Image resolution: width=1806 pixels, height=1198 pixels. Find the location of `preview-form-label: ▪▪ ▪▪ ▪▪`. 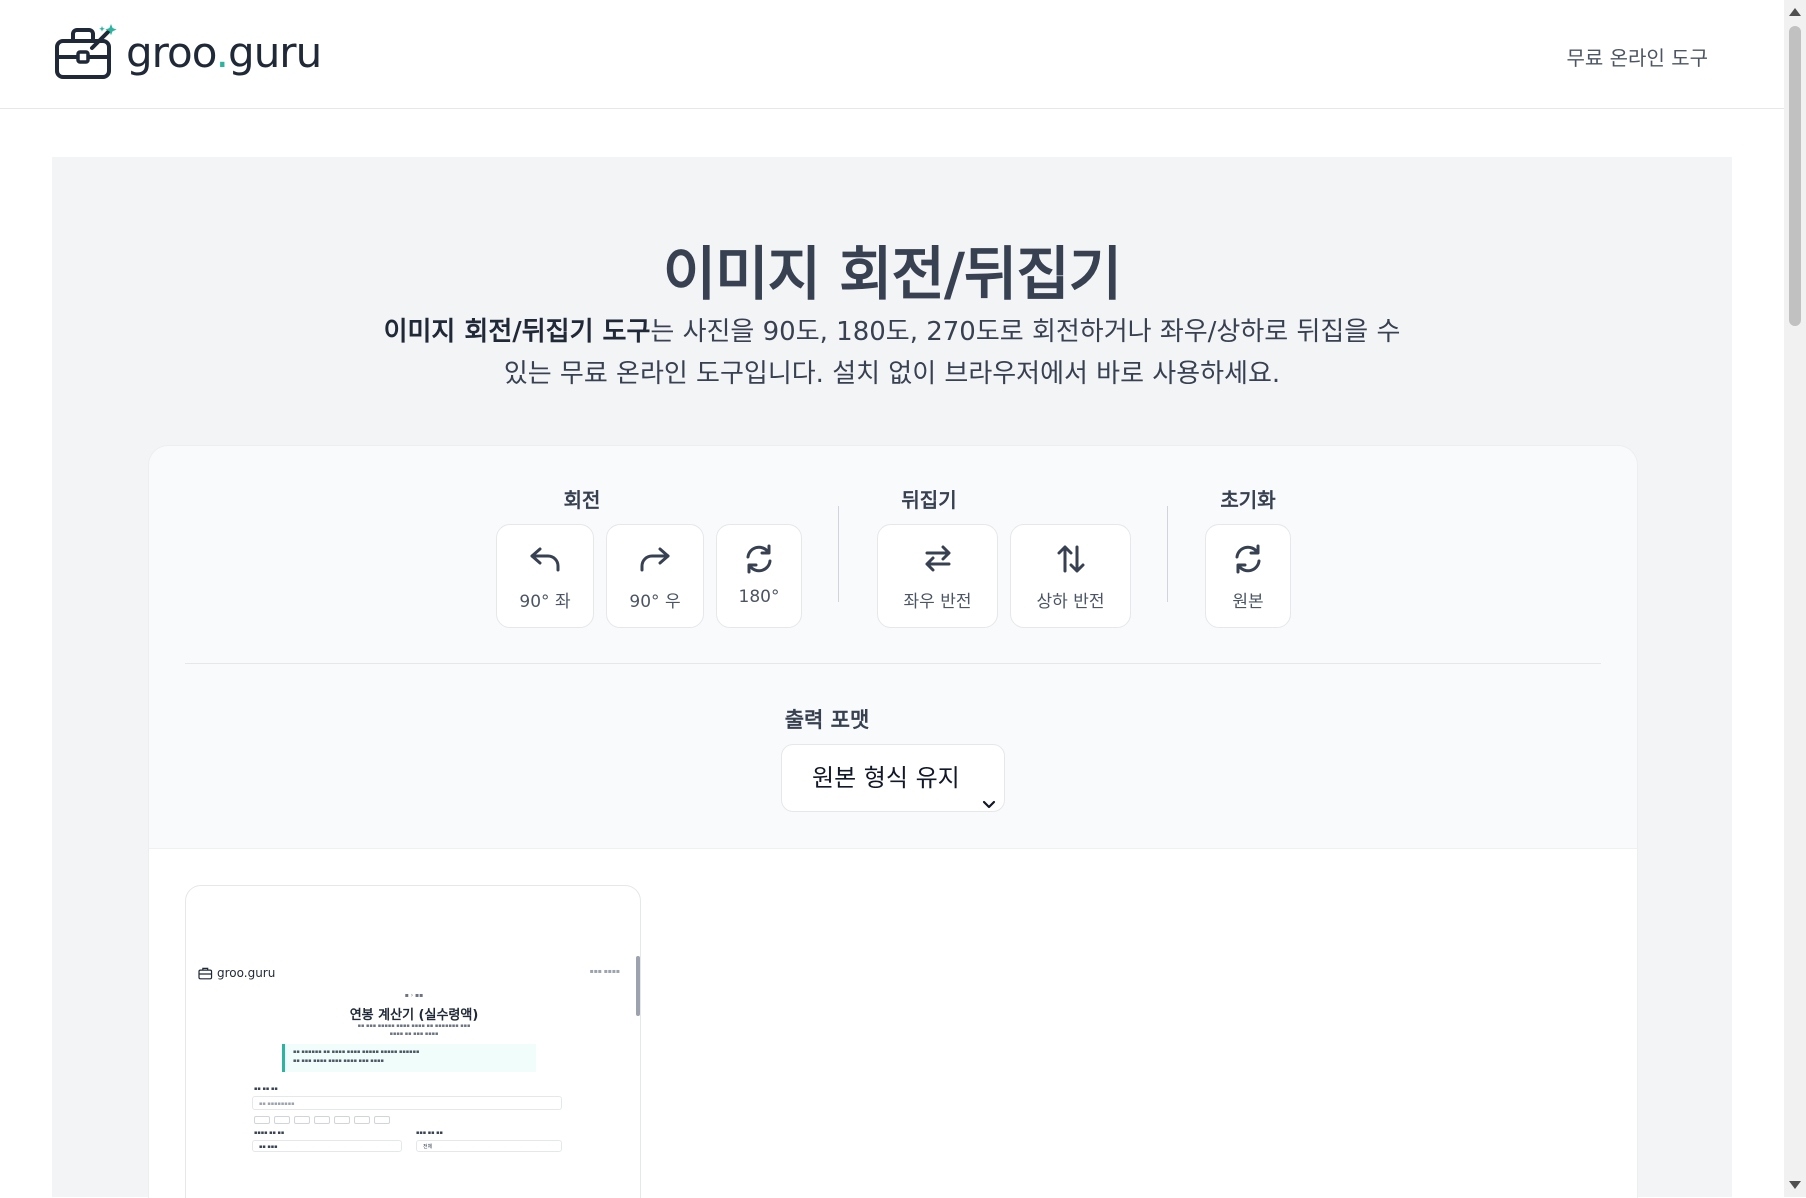

preview-form-label: ▪▪ ▪▪ ▪▪ is located at coordinates (266, 1089).